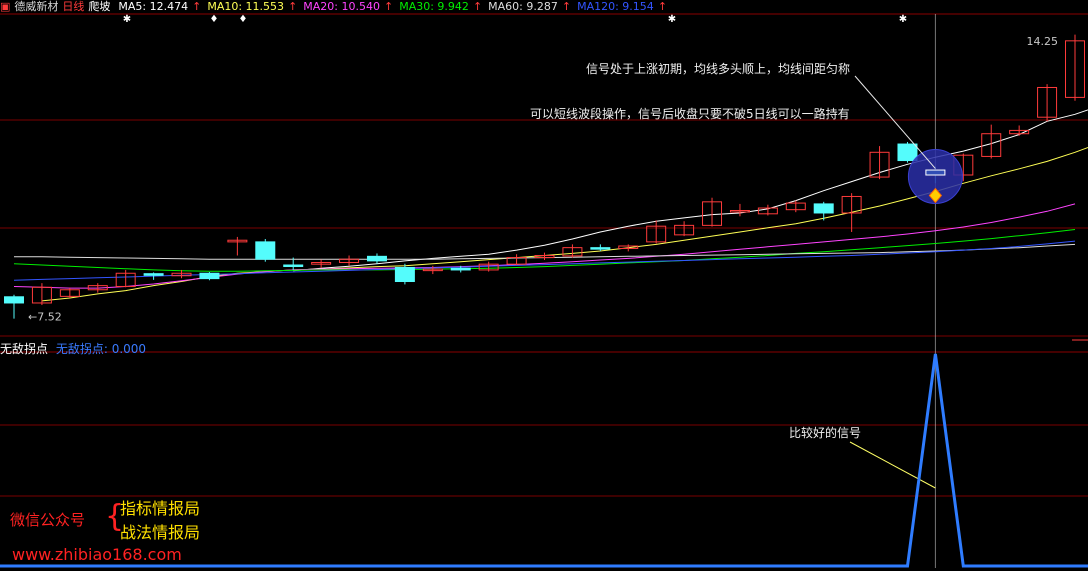 This screenshot has height=571, width=1088. What do you see at coordinates (825, 433) in the screenshot?
I see `annotation-signal: 比较好的信号` at bounding box center [825, 433].